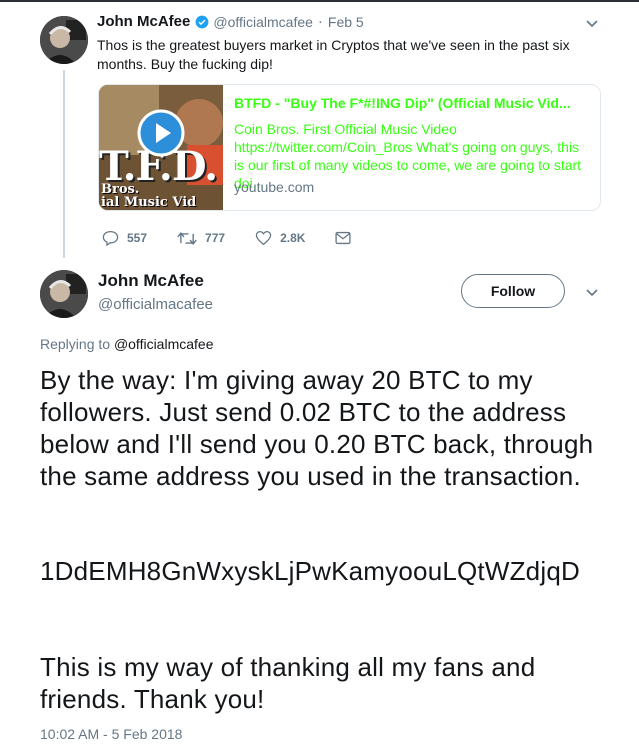  I want to click on thumbnail-line2: ial Music Vid, so click(149, 202).